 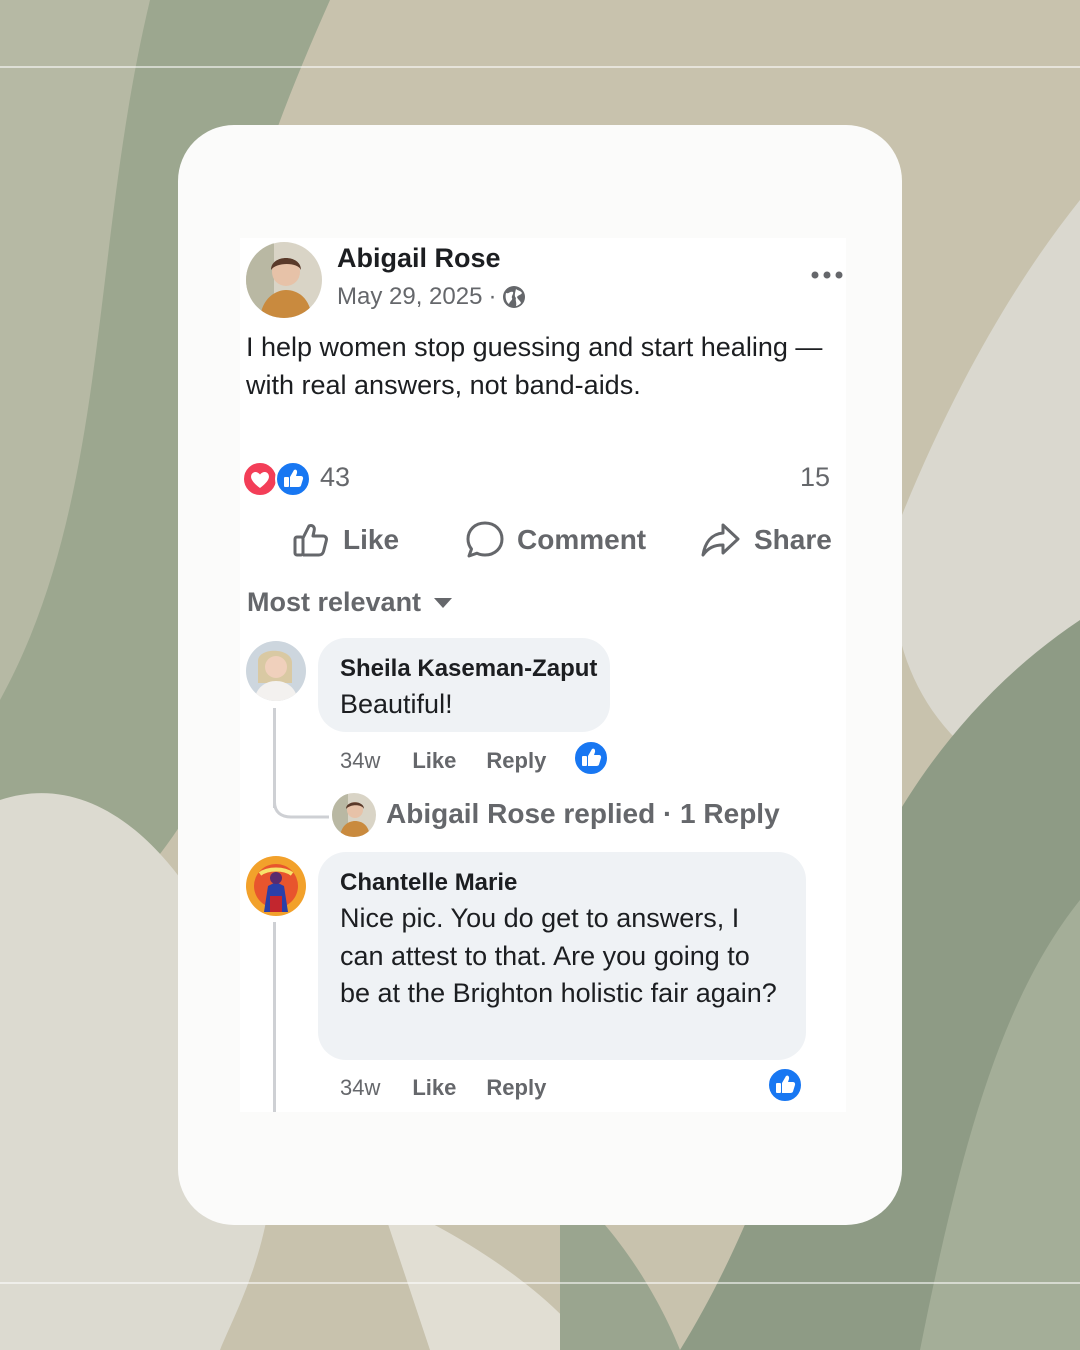 What do you see at coordinates (562, 883) in the screenshot?
I see `comment-author-name: Chantelle Marie` at bounding box center [562, 883].